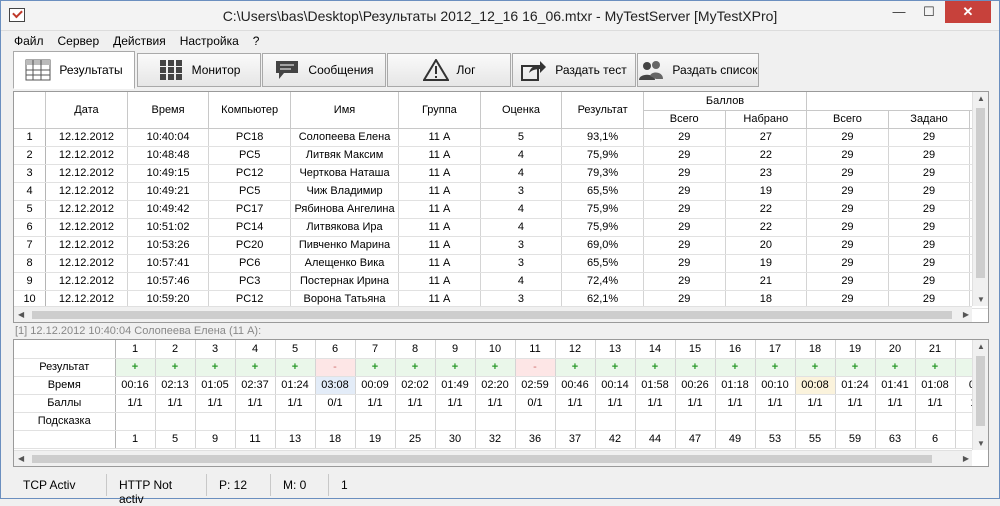 Image resolution: width=1000 pixels, height=506 pixels. What do you see at coordinates (493, 458) in the screenshot?
I see `questions-horizontal-scrollbar: ◀ ▶` at bounding box center [493, 458].